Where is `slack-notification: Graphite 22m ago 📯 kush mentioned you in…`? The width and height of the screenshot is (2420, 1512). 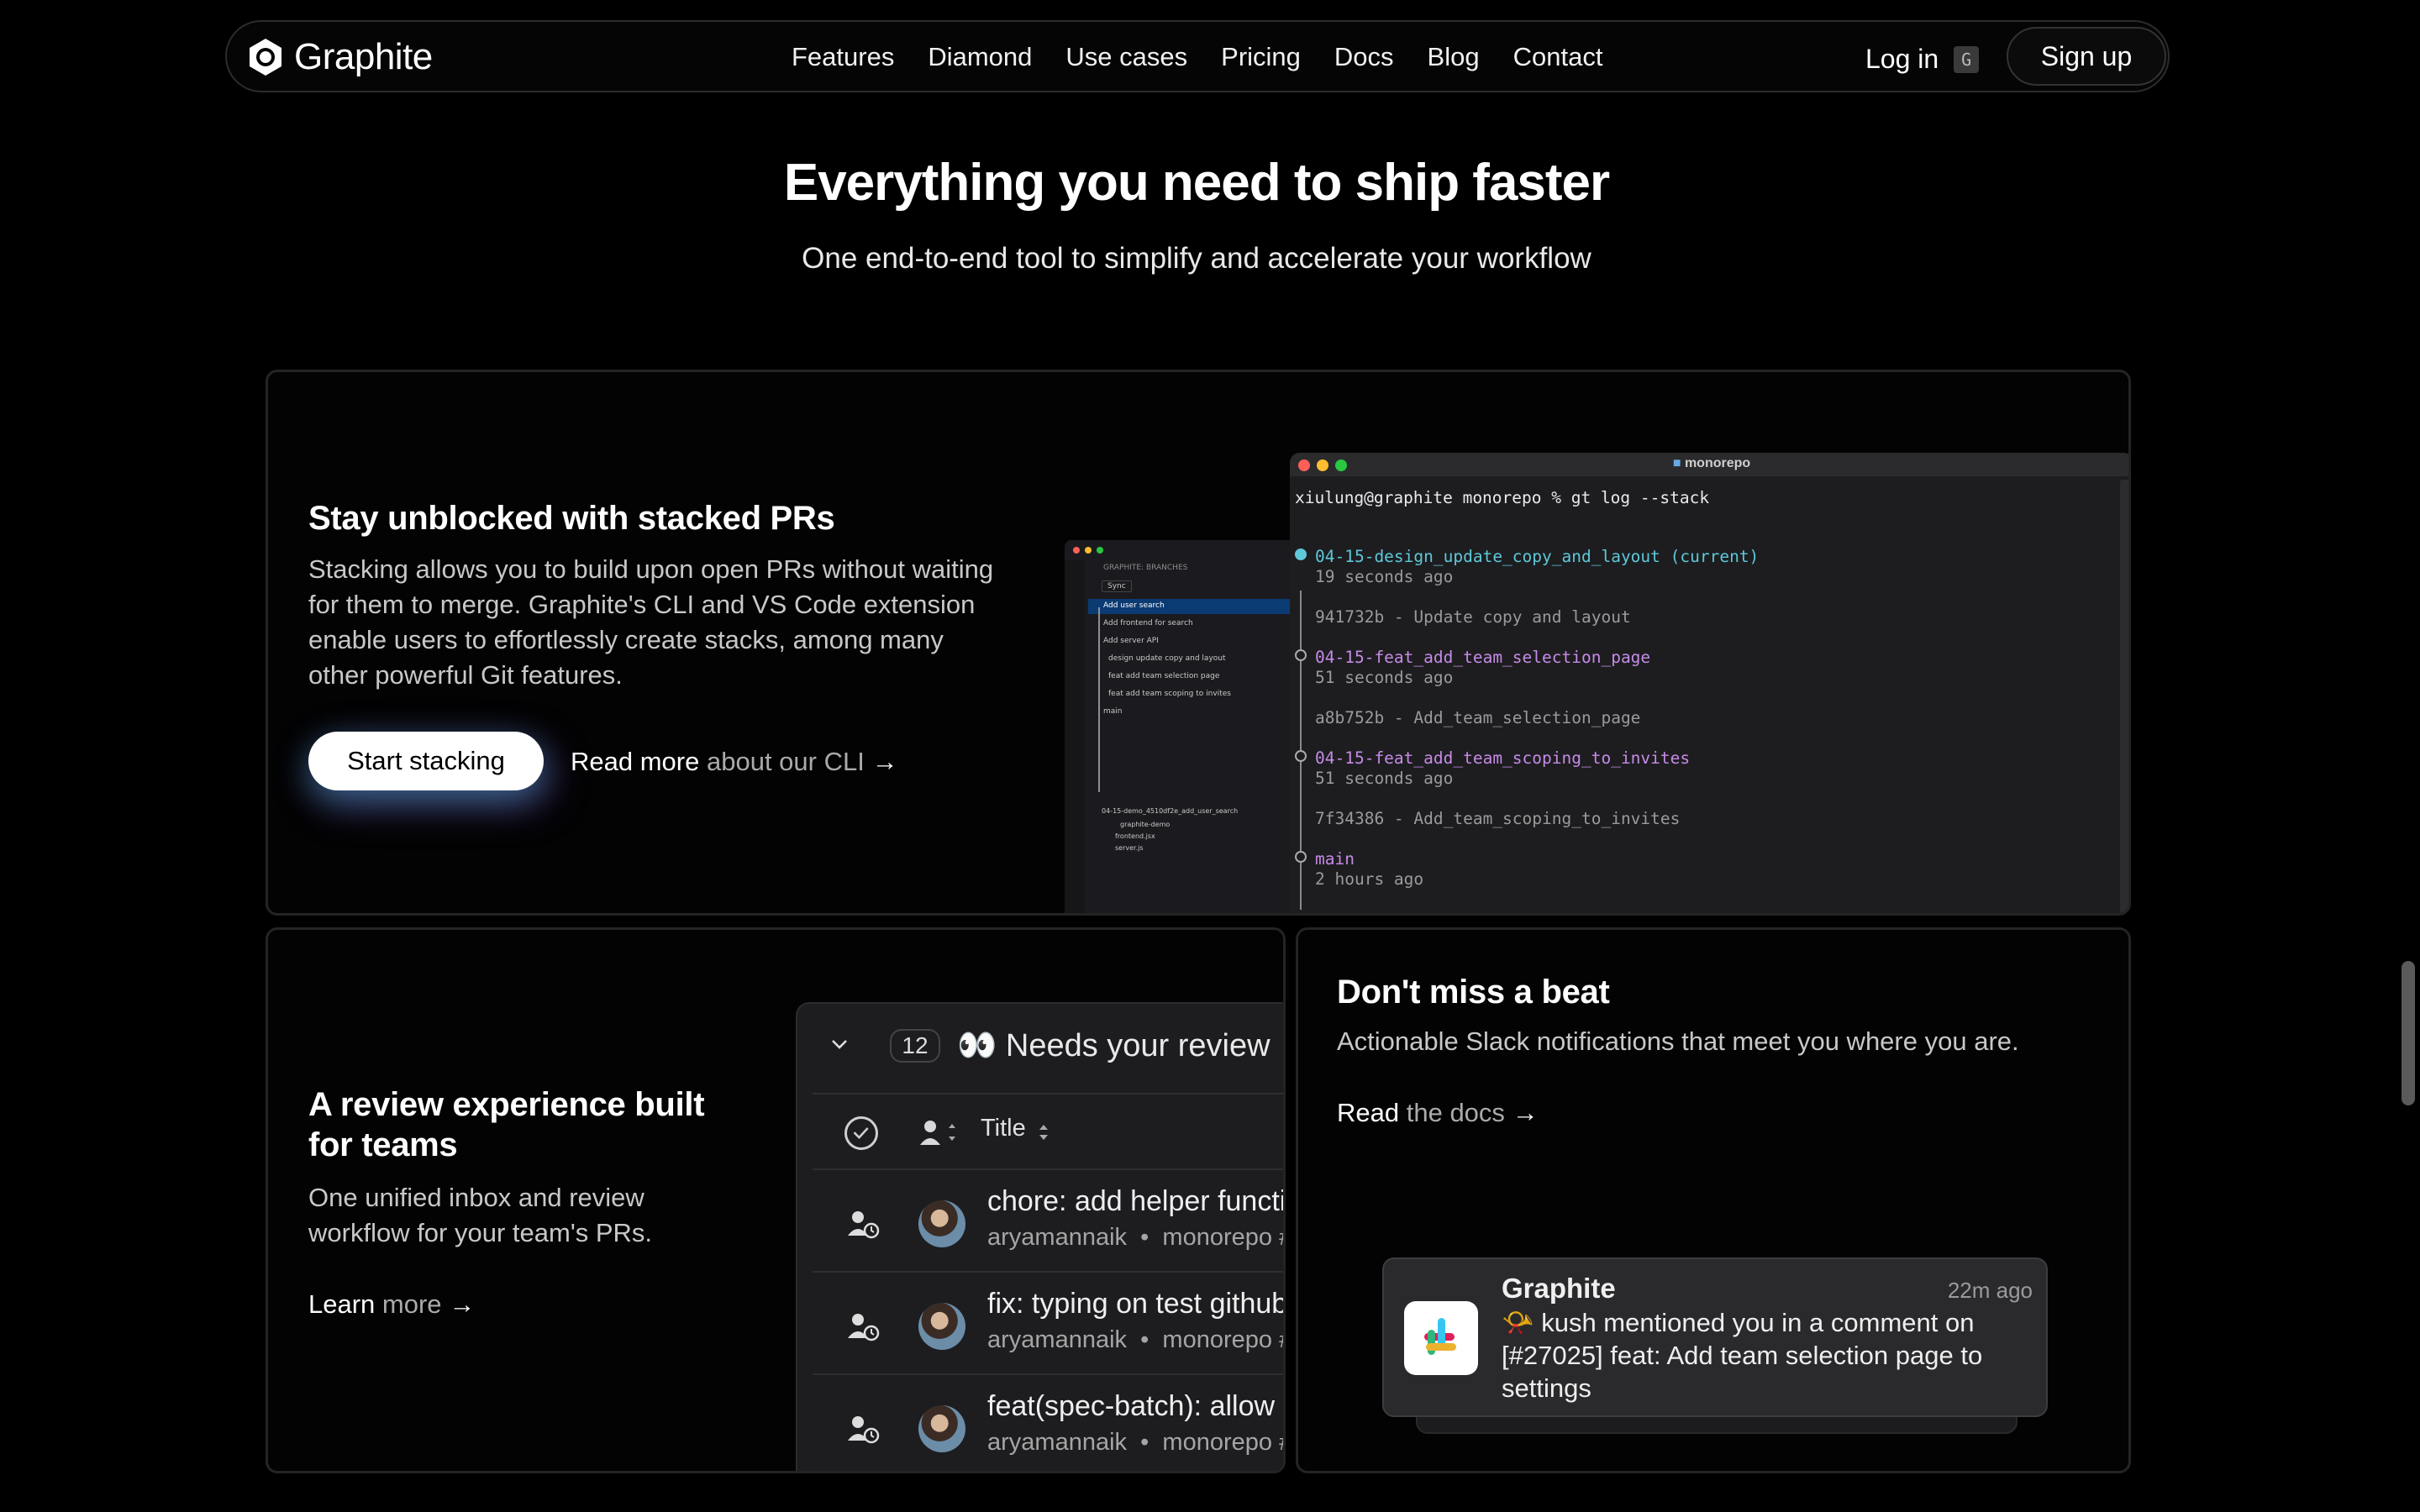
slack-notification: Graphite 22m ago 📯 kush mentioned you in… is located at coordinates (1715, 1337).